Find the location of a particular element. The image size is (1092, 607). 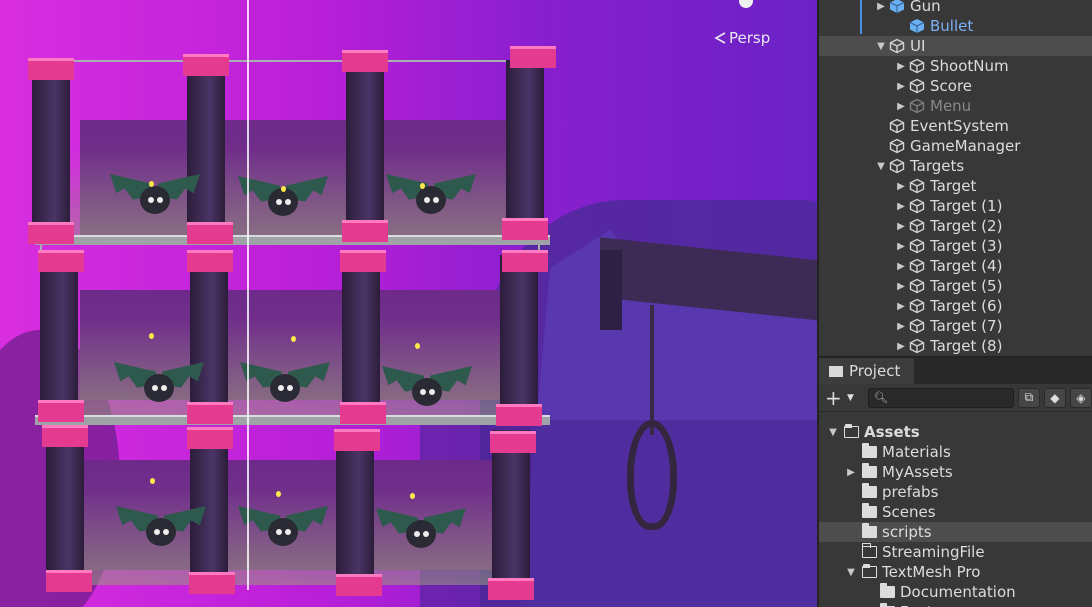

hierarchy-item: ▶ Gun is located at coordinates (955, 8).